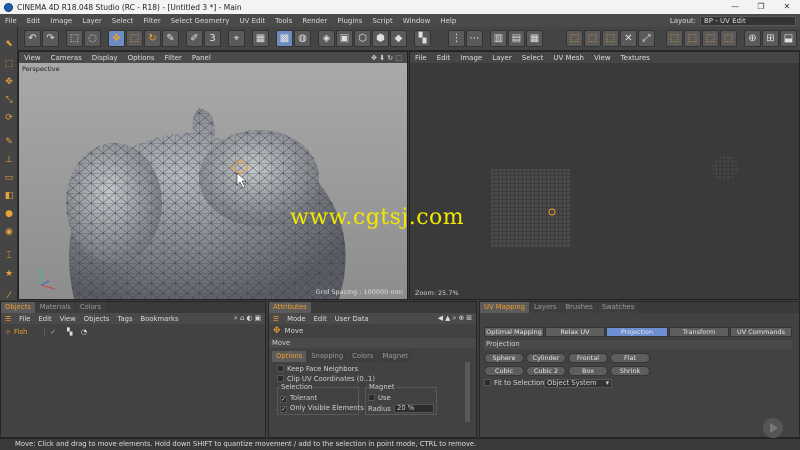  Describe the element at coordinates (92, 38) in the screenshot. I see `lasso-icon: ◌` at that location.